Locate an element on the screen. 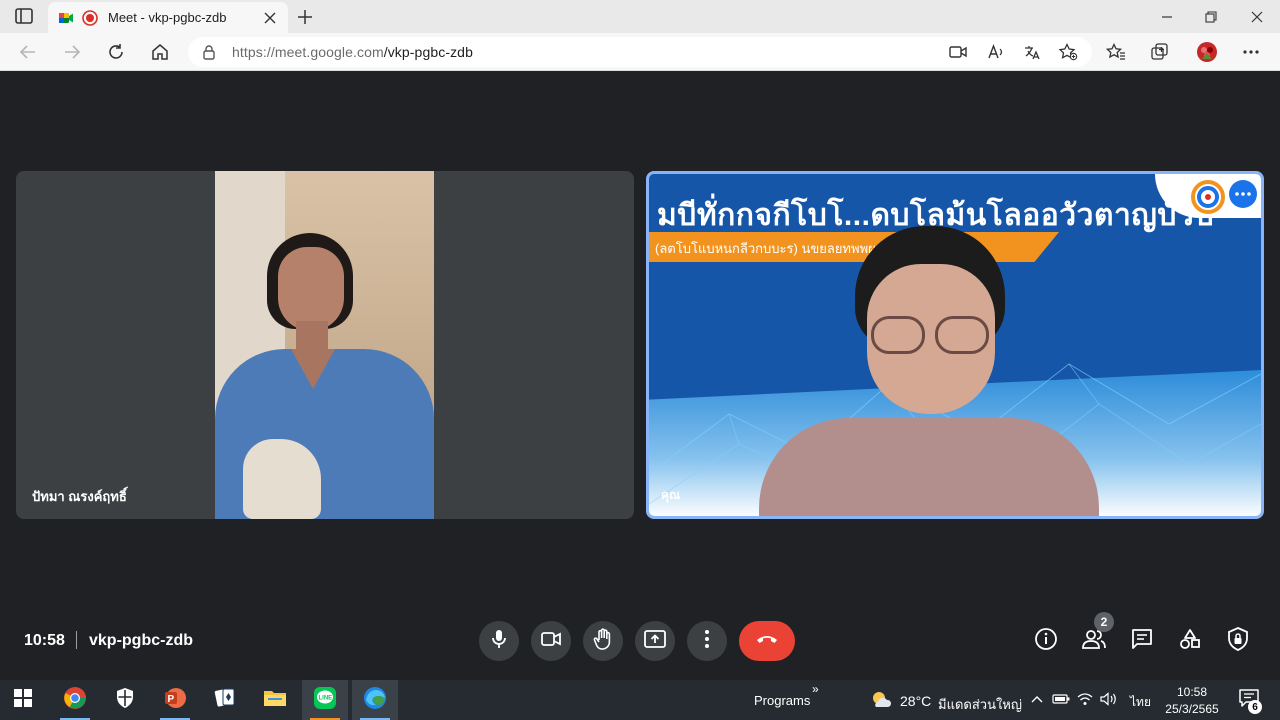 This screenshot has width=1280, height=720. more-options-icon is located at coordinates (1251, 52).